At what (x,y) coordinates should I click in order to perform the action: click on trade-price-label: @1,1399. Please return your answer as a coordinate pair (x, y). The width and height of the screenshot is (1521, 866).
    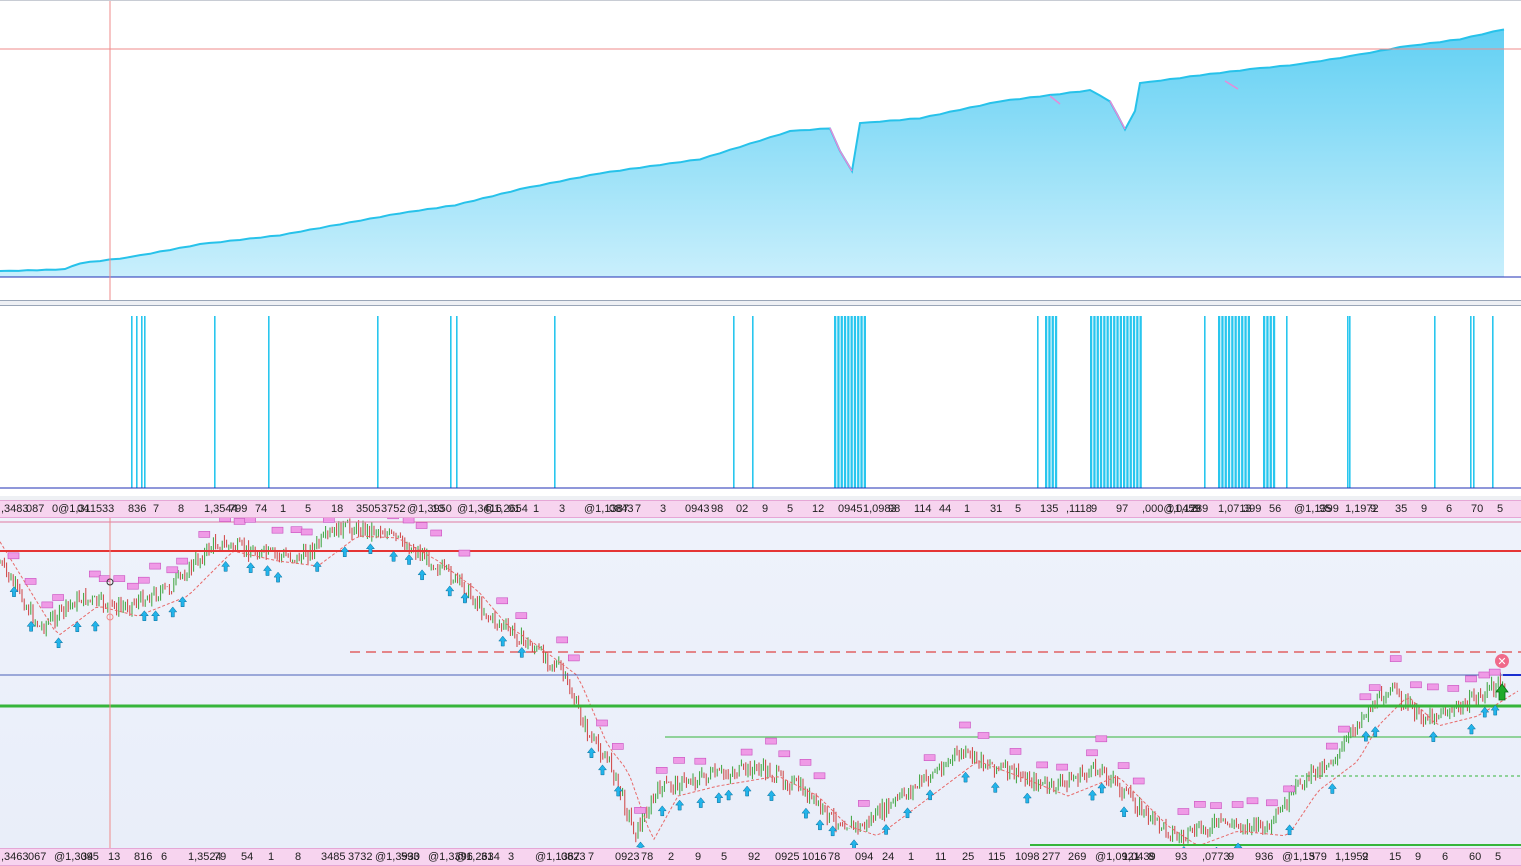
    Looking at the image, I should click on (1316, 509).